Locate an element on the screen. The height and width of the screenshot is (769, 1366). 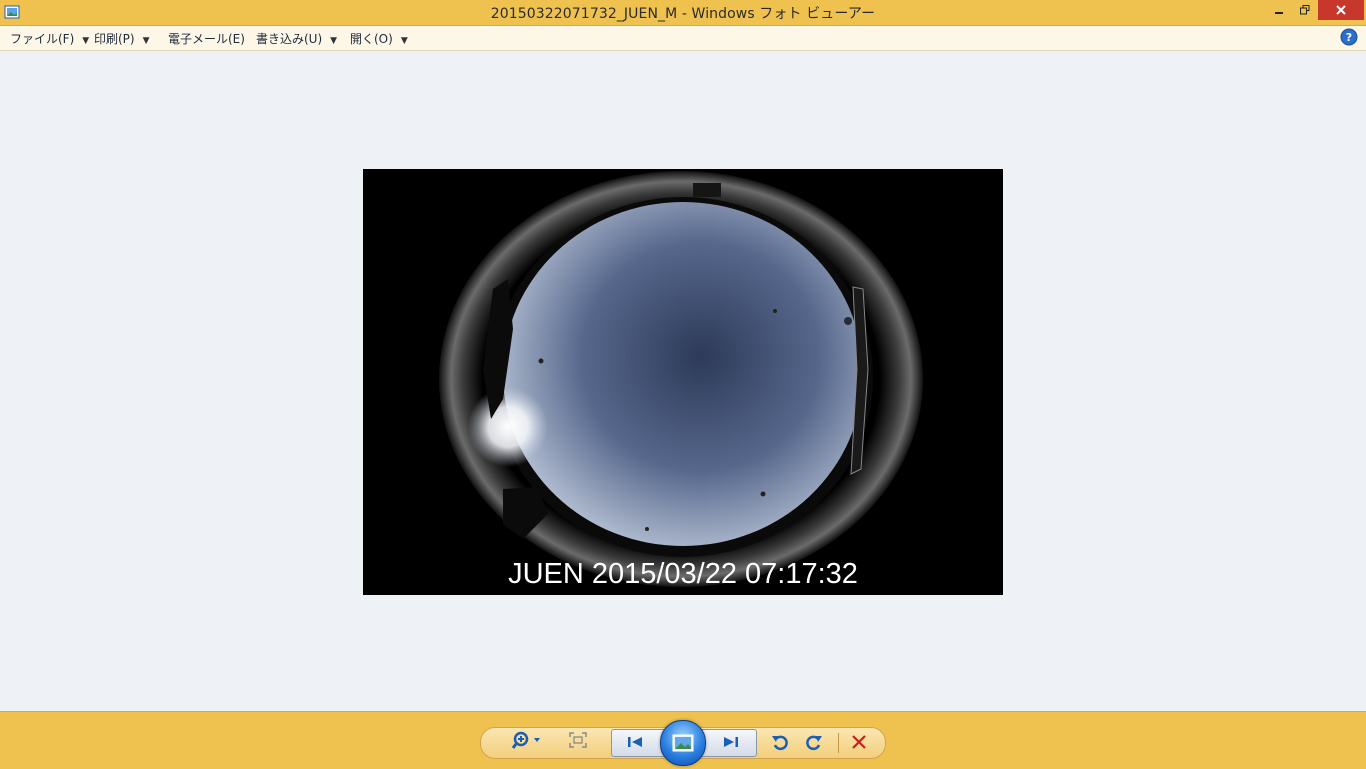
menu-file: ファイル(F) ▼ is located at coordinates (49, 38).